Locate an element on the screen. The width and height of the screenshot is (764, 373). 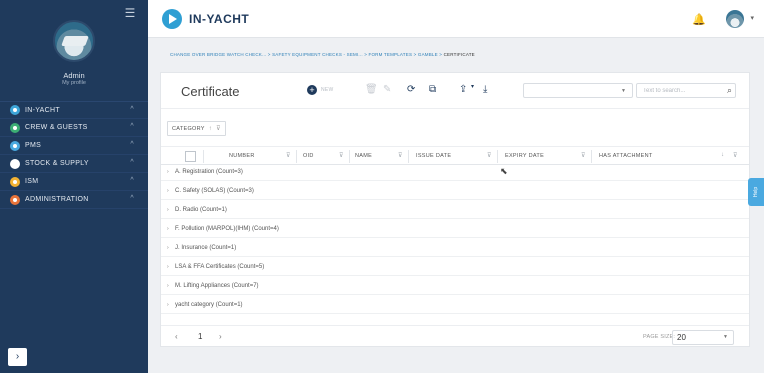
sidebar-item-crew-guests: CREW & GUESTS ^ is located at coordinates (74, 128).